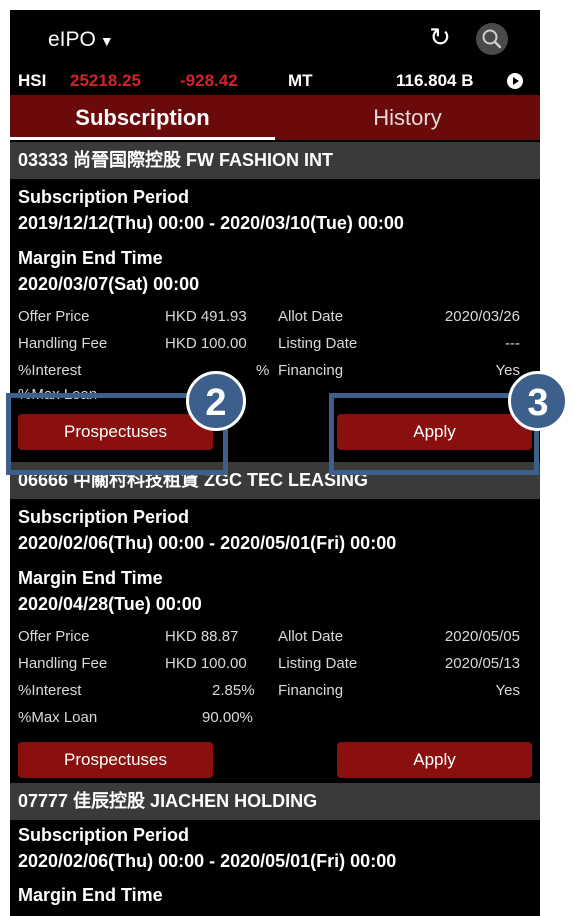 Image resolution: width=574 pixels, height=916 pixels. I want to click on app-title-dropdown: eIPO ▼, so click(81, 40).